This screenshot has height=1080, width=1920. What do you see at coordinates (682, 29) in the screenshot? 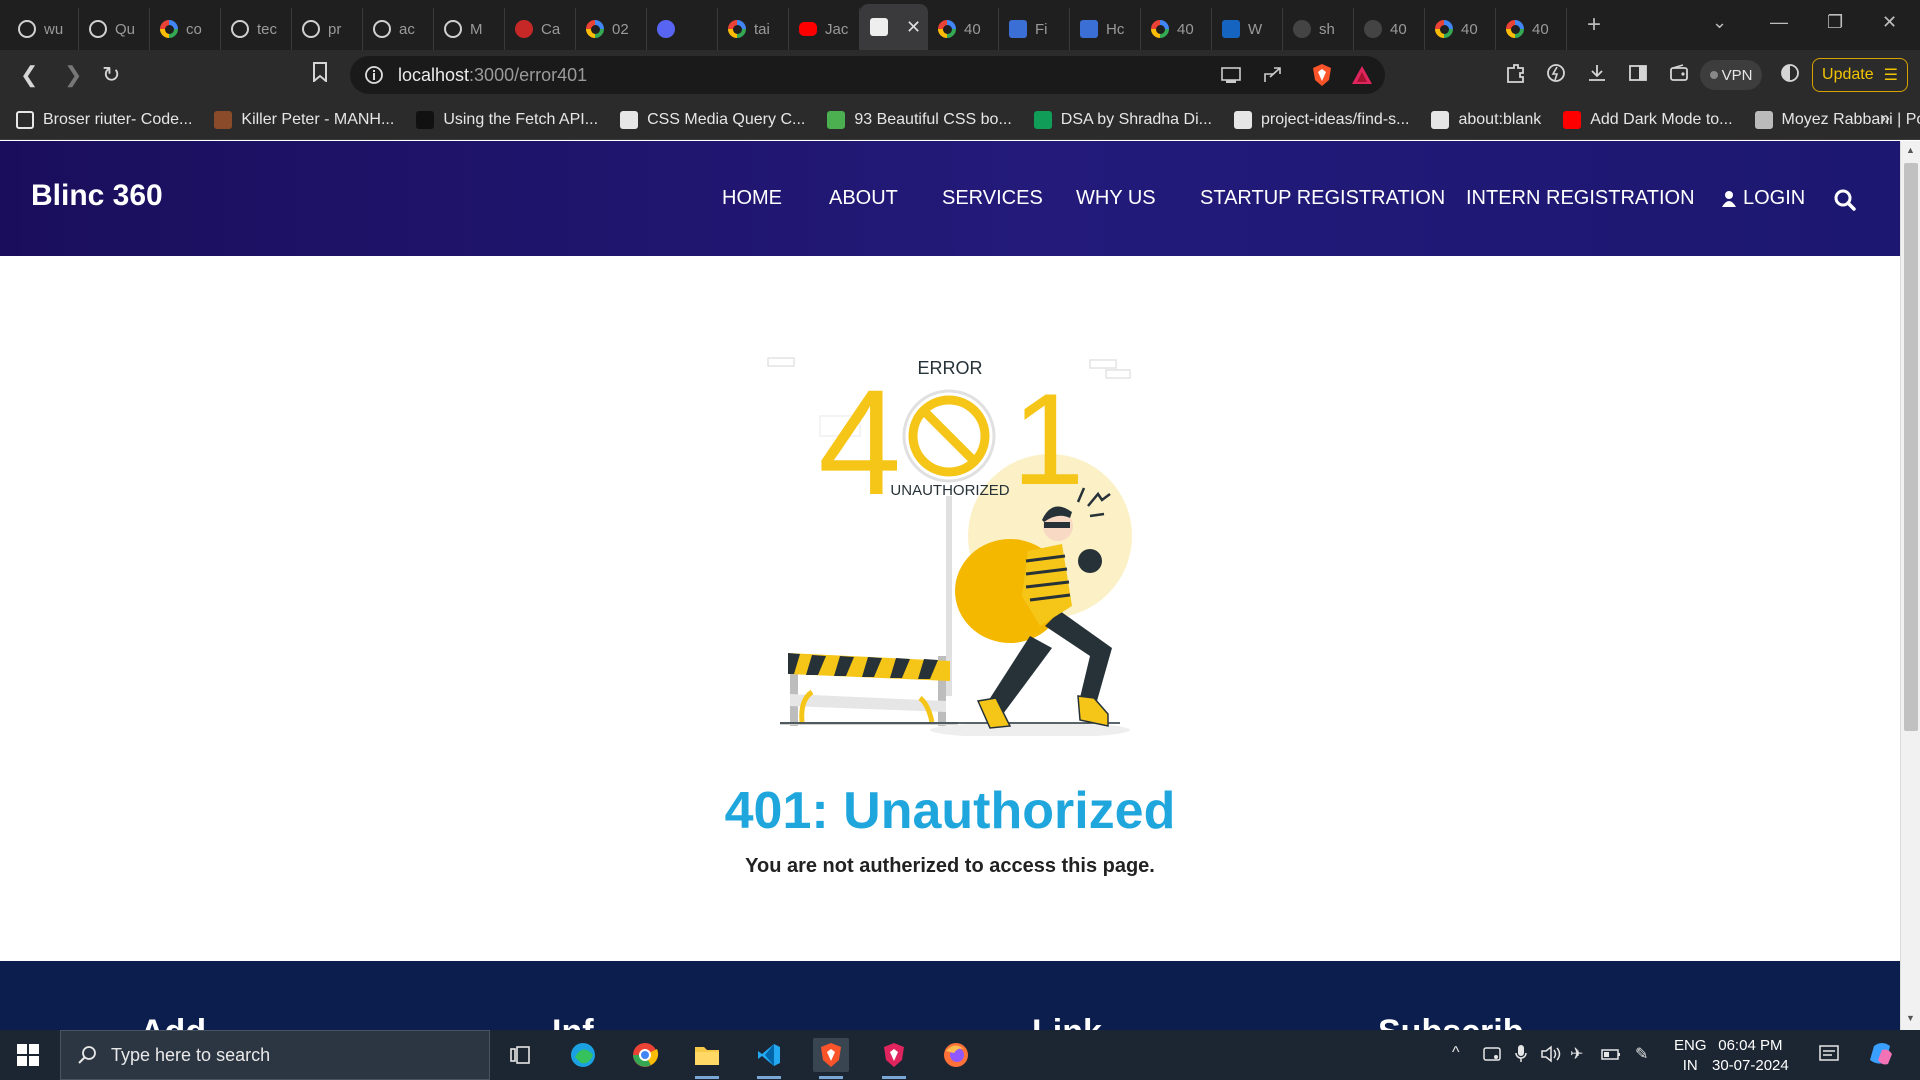
I see `browser-tab` at bounding box center [682, 29].